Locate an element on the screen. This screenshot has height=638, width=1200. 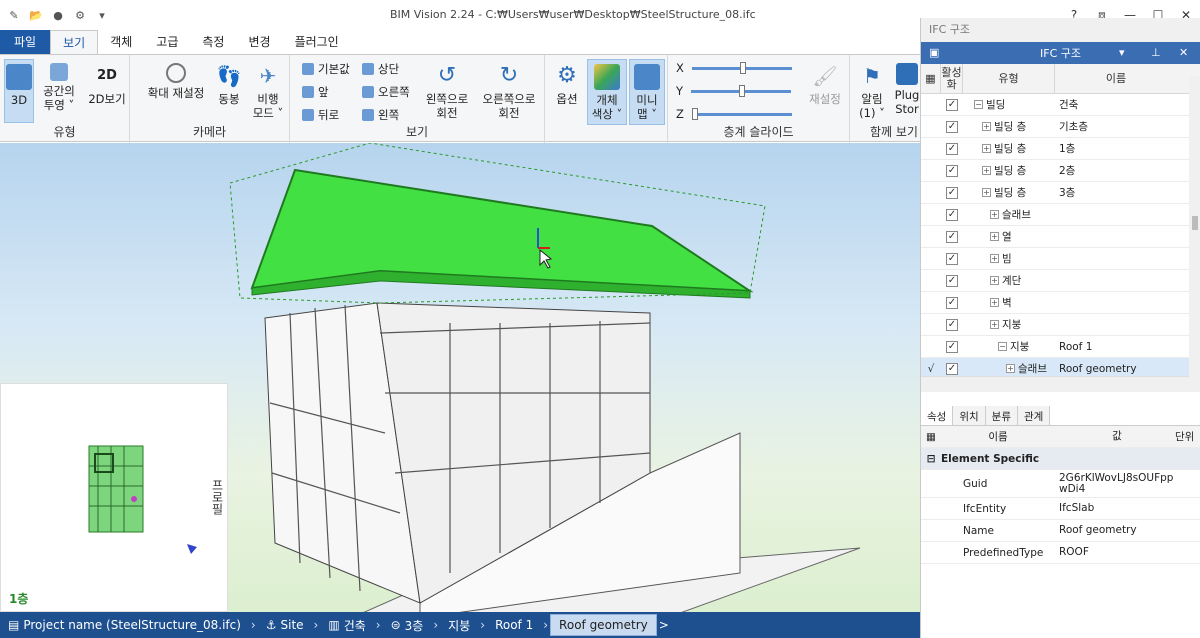
tree-row: ✓ + 계단 is located at coordinates (1060, 281).